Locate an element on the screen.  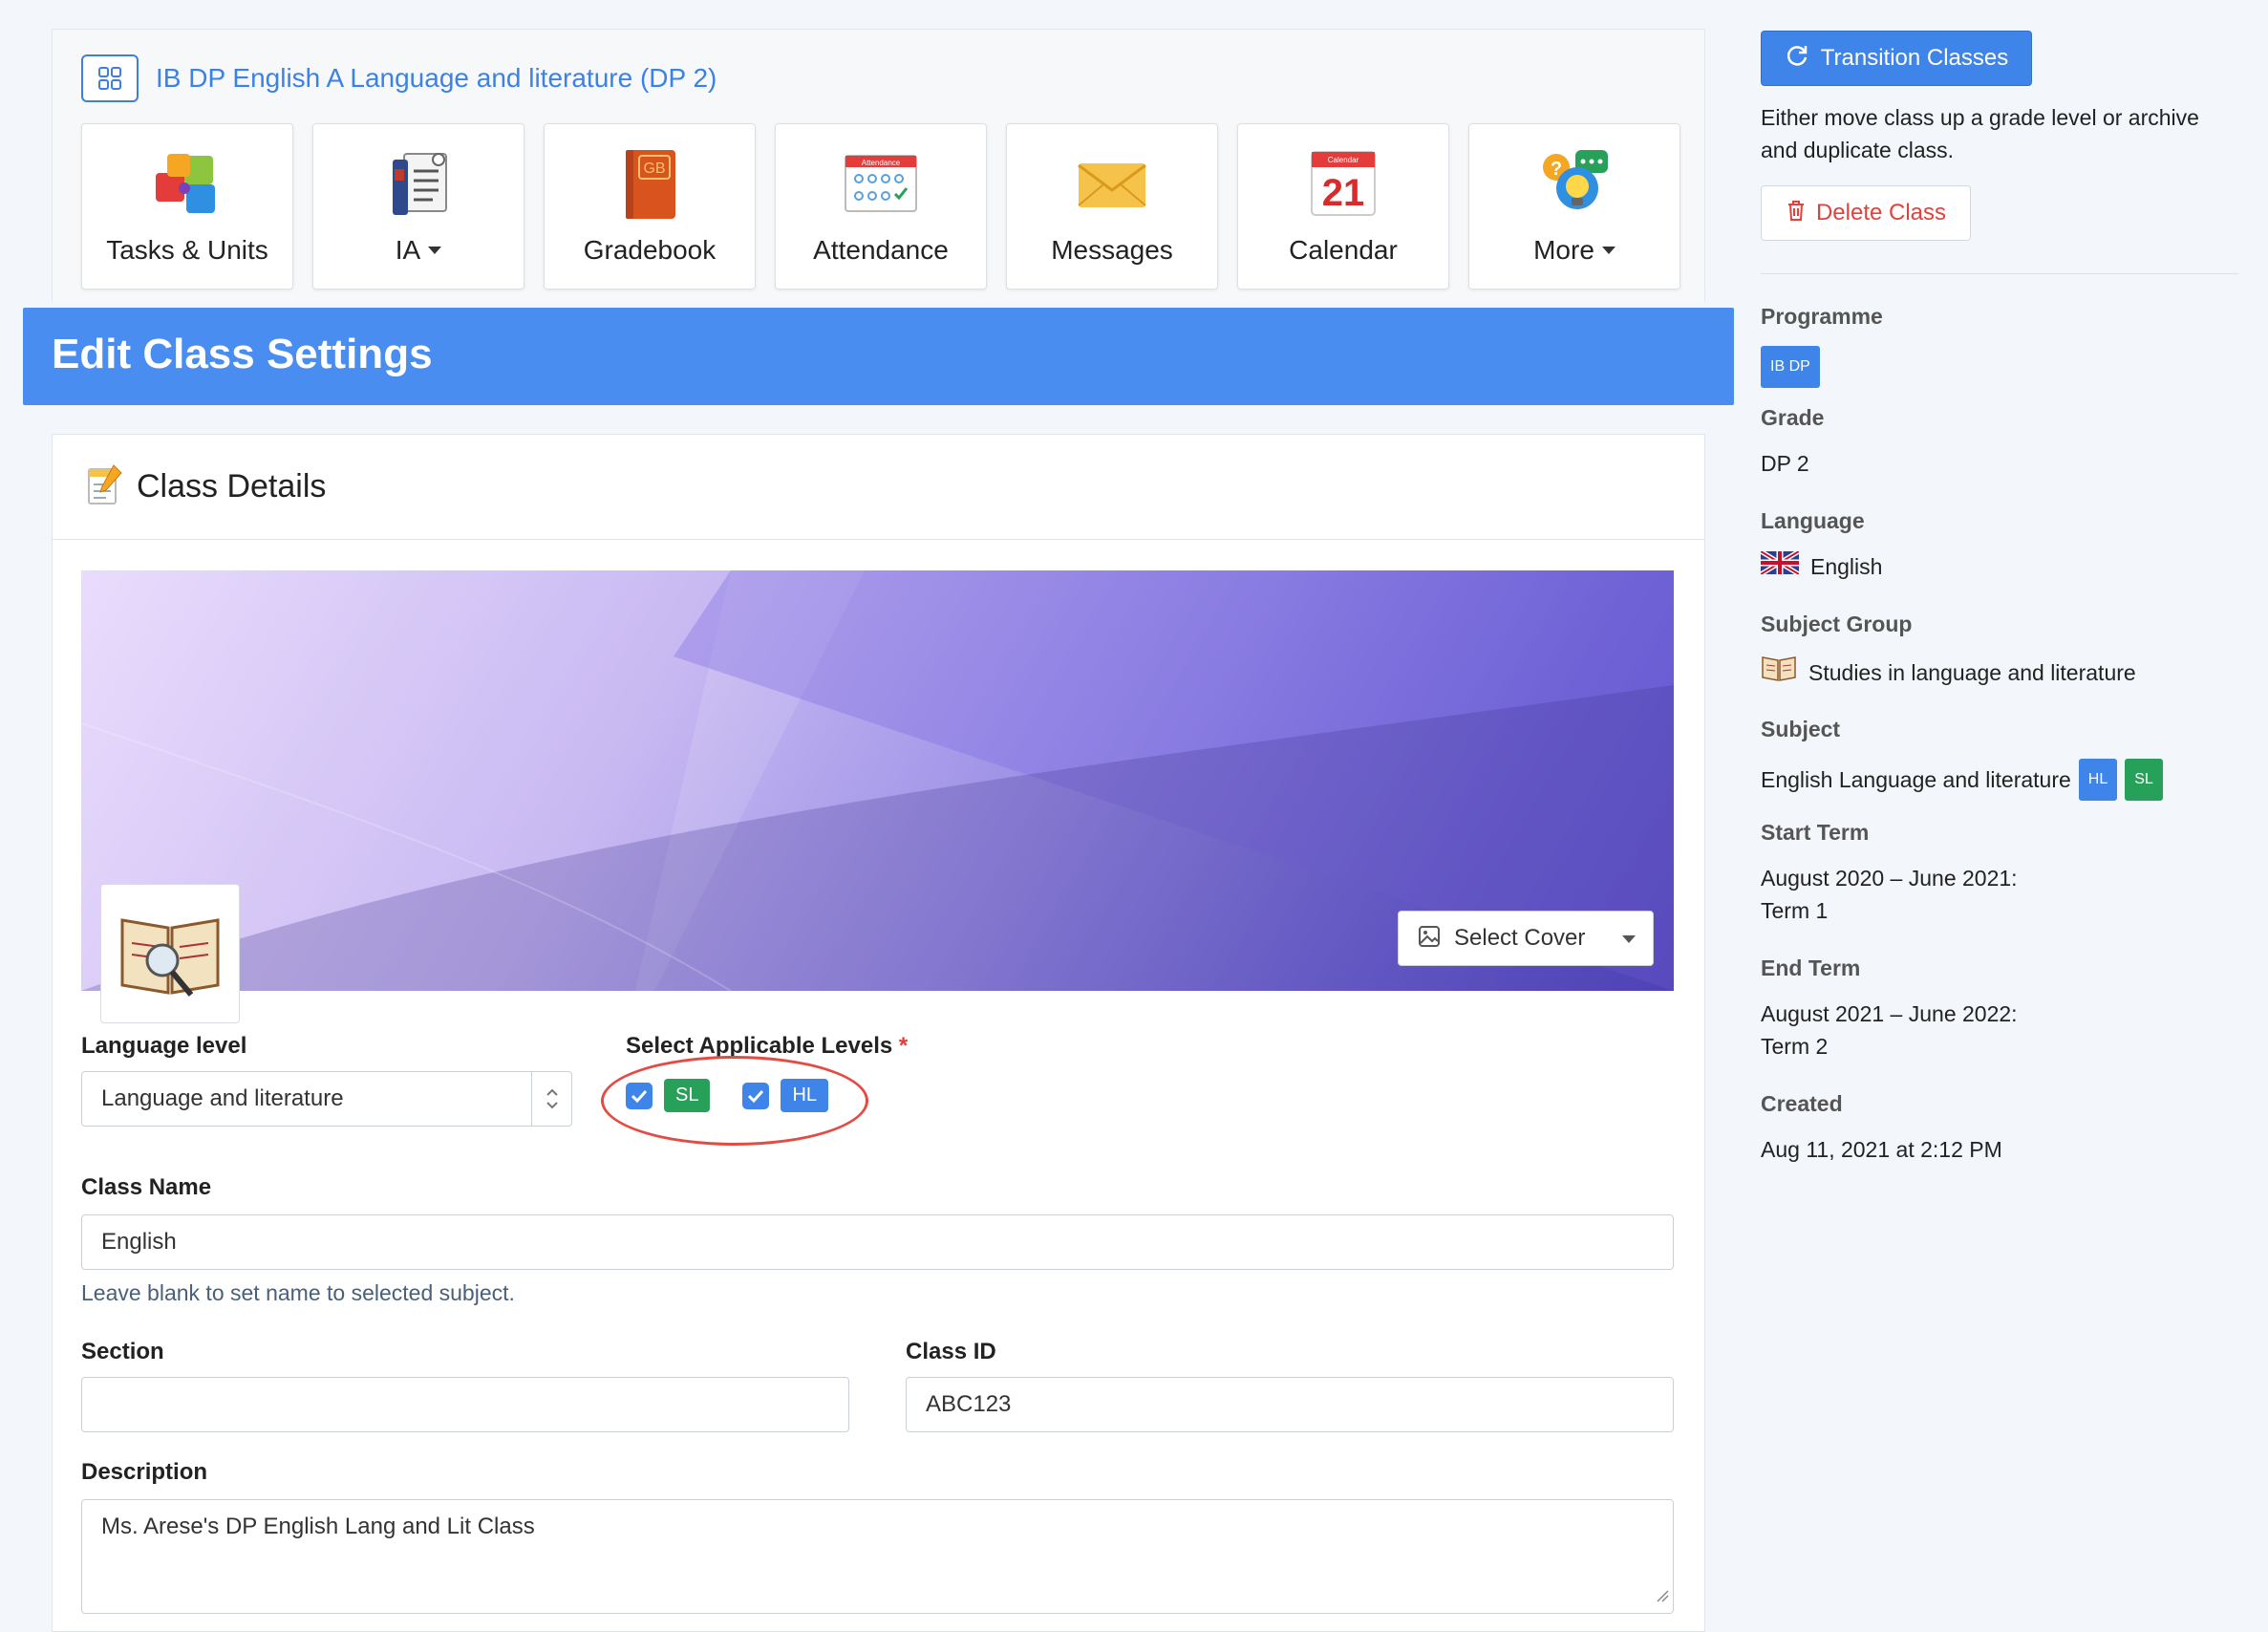
tile-tasks-units: Tasks & Units is located at coordinates (187, 206).